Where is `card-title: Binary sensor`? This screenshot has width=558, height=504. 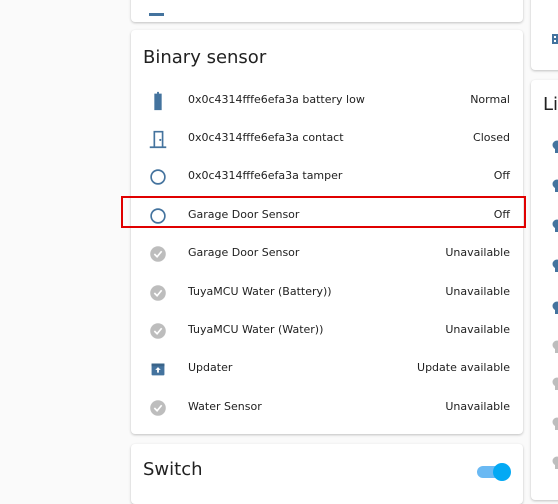
card-title: Binary sensor is located at coordinates (204, 57).